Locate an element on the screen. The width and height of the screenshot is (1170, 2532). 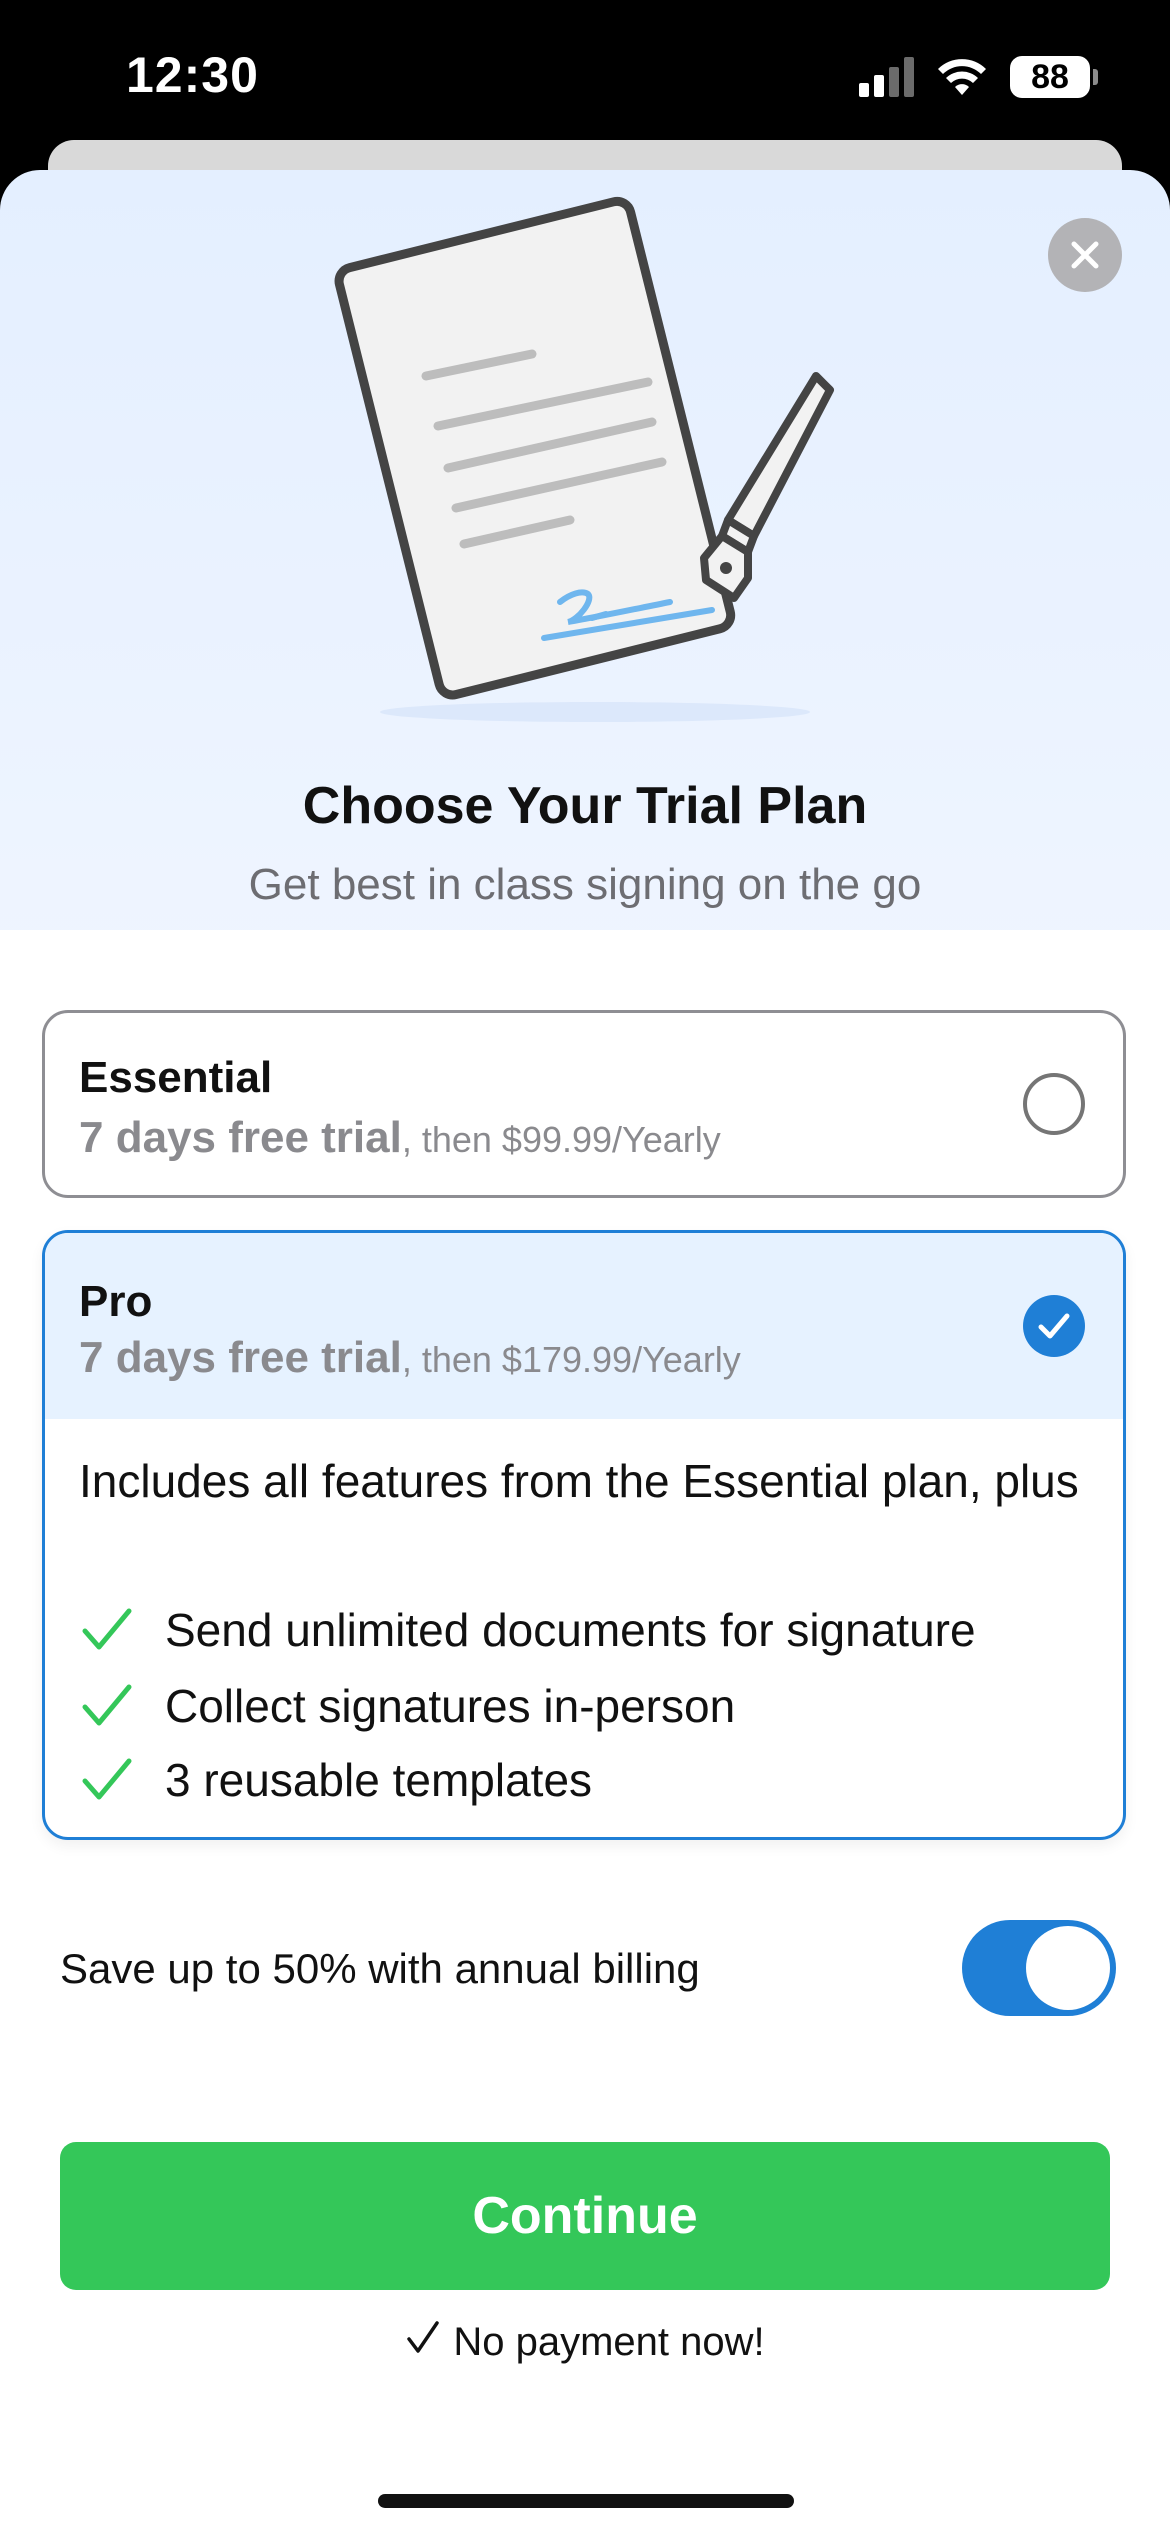
home-indicator is located at coordinates (586, 2501).